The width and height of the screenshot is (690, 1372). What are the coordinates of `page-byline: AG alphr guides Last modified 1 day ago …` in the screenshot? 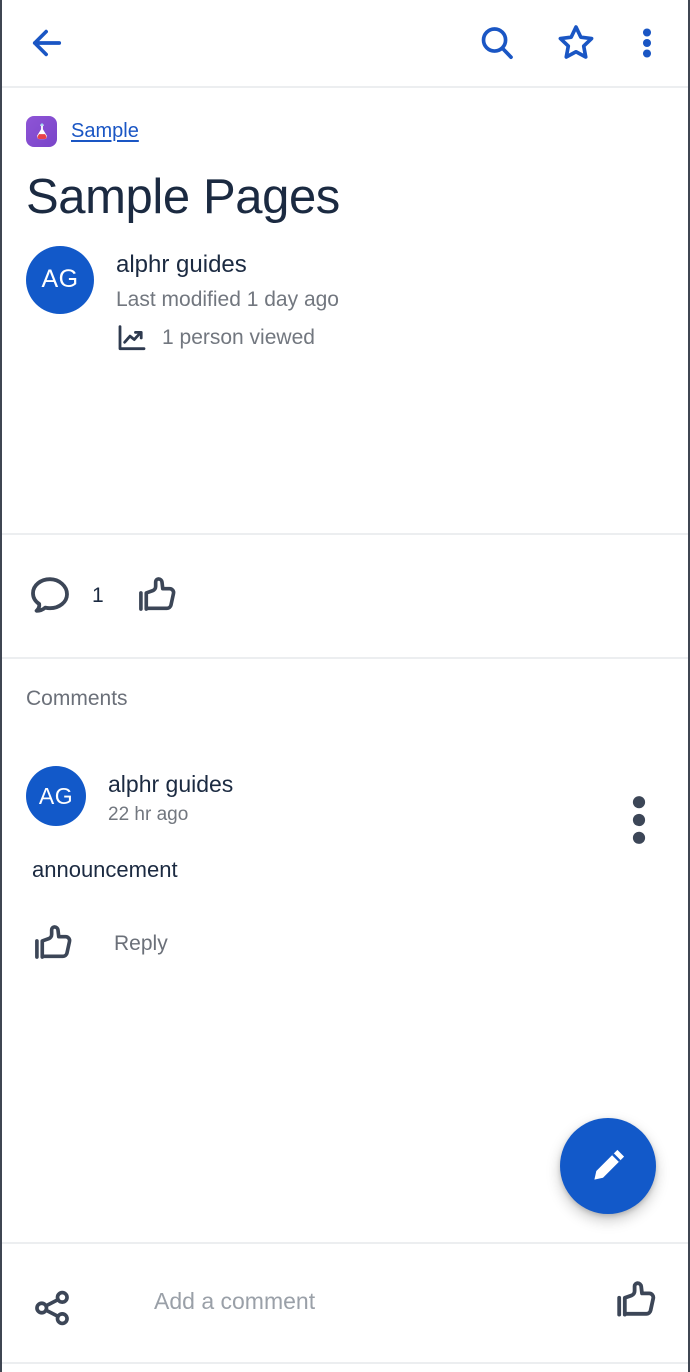 It's located at (345, 299).